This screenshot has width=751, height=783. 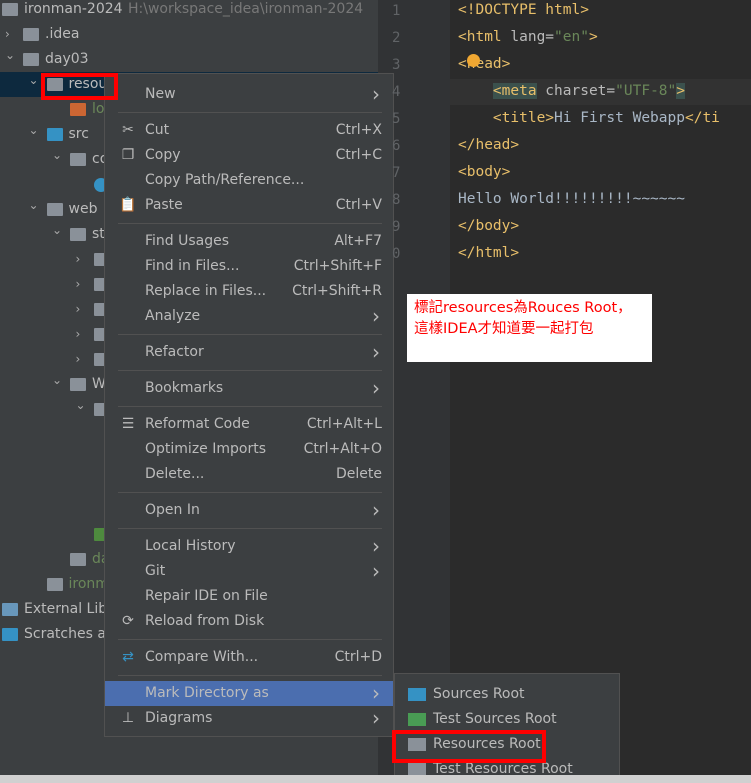 I want to click on submenu-item-sources-root: Sources Root, so click(x=507, y=694).